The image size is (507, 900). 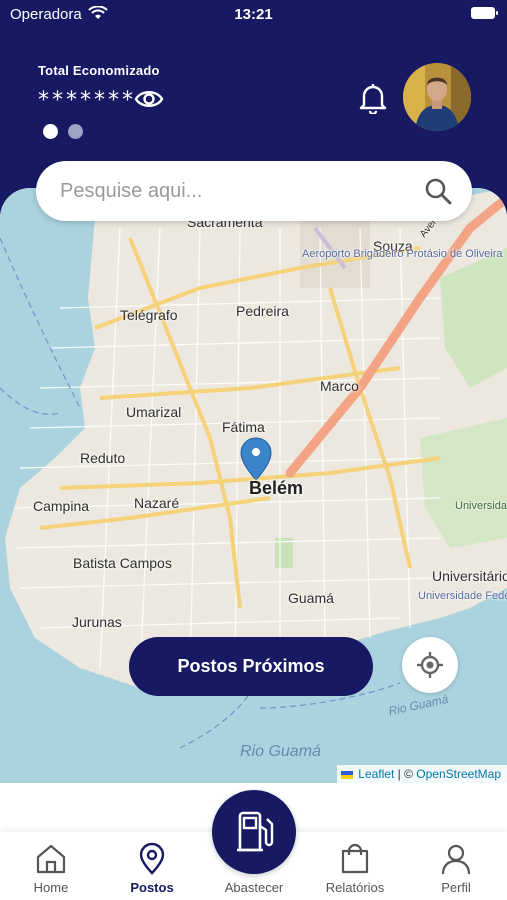 I want to click on avatar, so click(x=437, y=97).